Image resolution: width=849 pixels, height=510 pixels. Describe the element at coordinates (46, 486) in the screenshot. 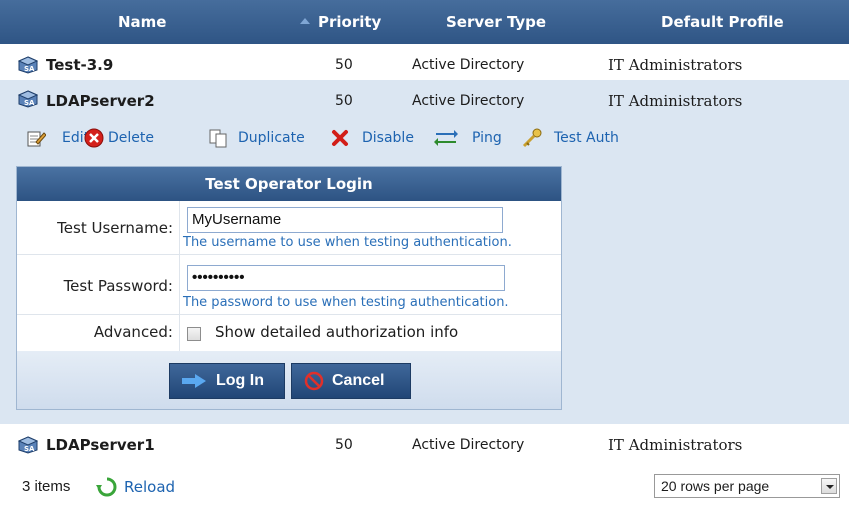

I see `item-count: 3 items` at that location.